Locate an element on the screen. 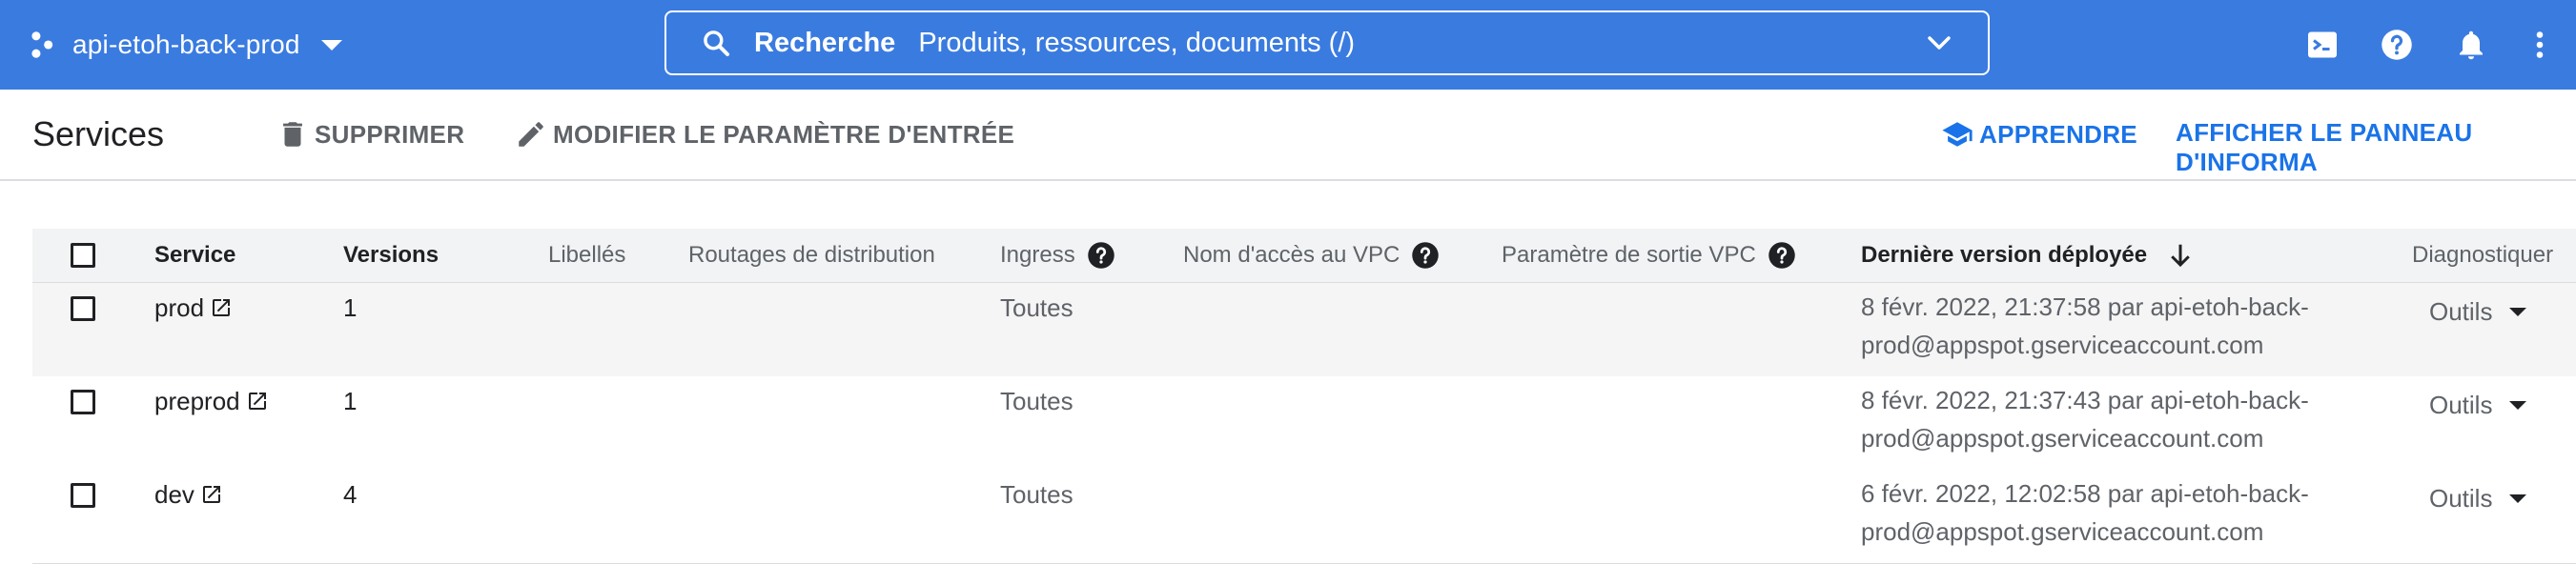 The image size is (2576, 564). service-name: preprod is located at coordinates (197, 401).